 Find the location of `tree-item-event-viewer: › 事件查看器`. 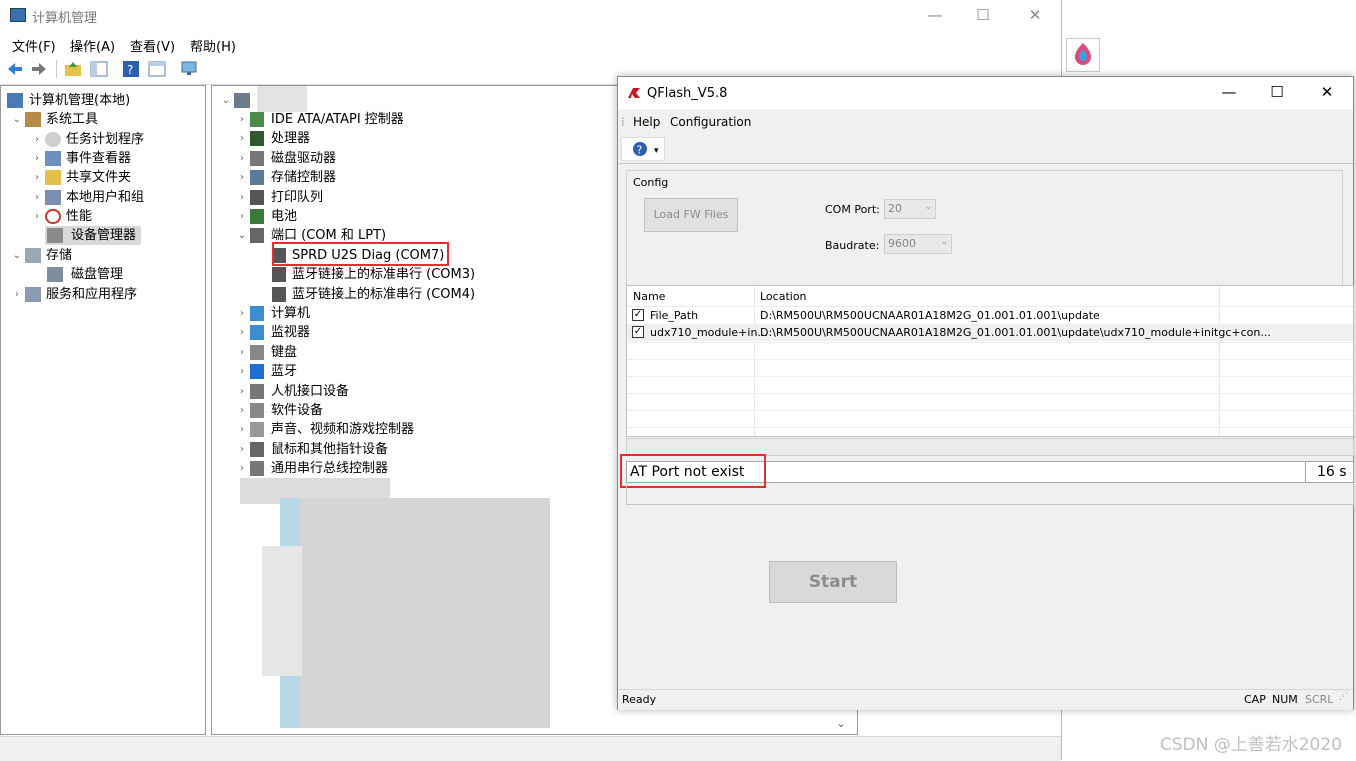

tree-item-event-viewer: › 事件查看器 is located at coordinates (116, 158).